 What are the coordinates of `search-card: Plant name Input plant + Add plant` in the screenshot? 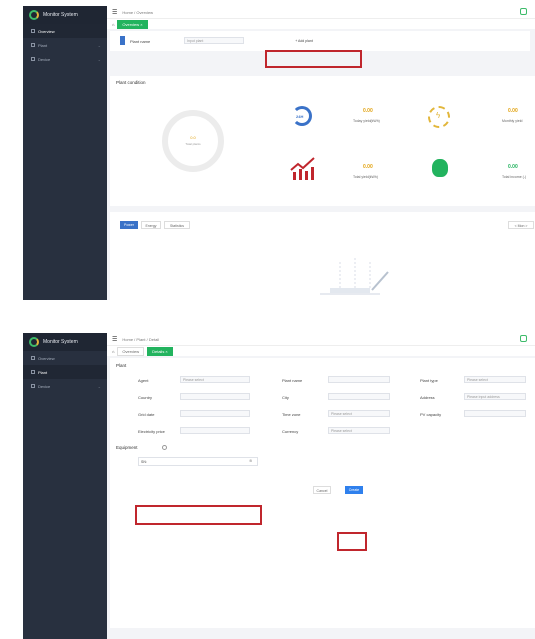 It's located at (320, 41).